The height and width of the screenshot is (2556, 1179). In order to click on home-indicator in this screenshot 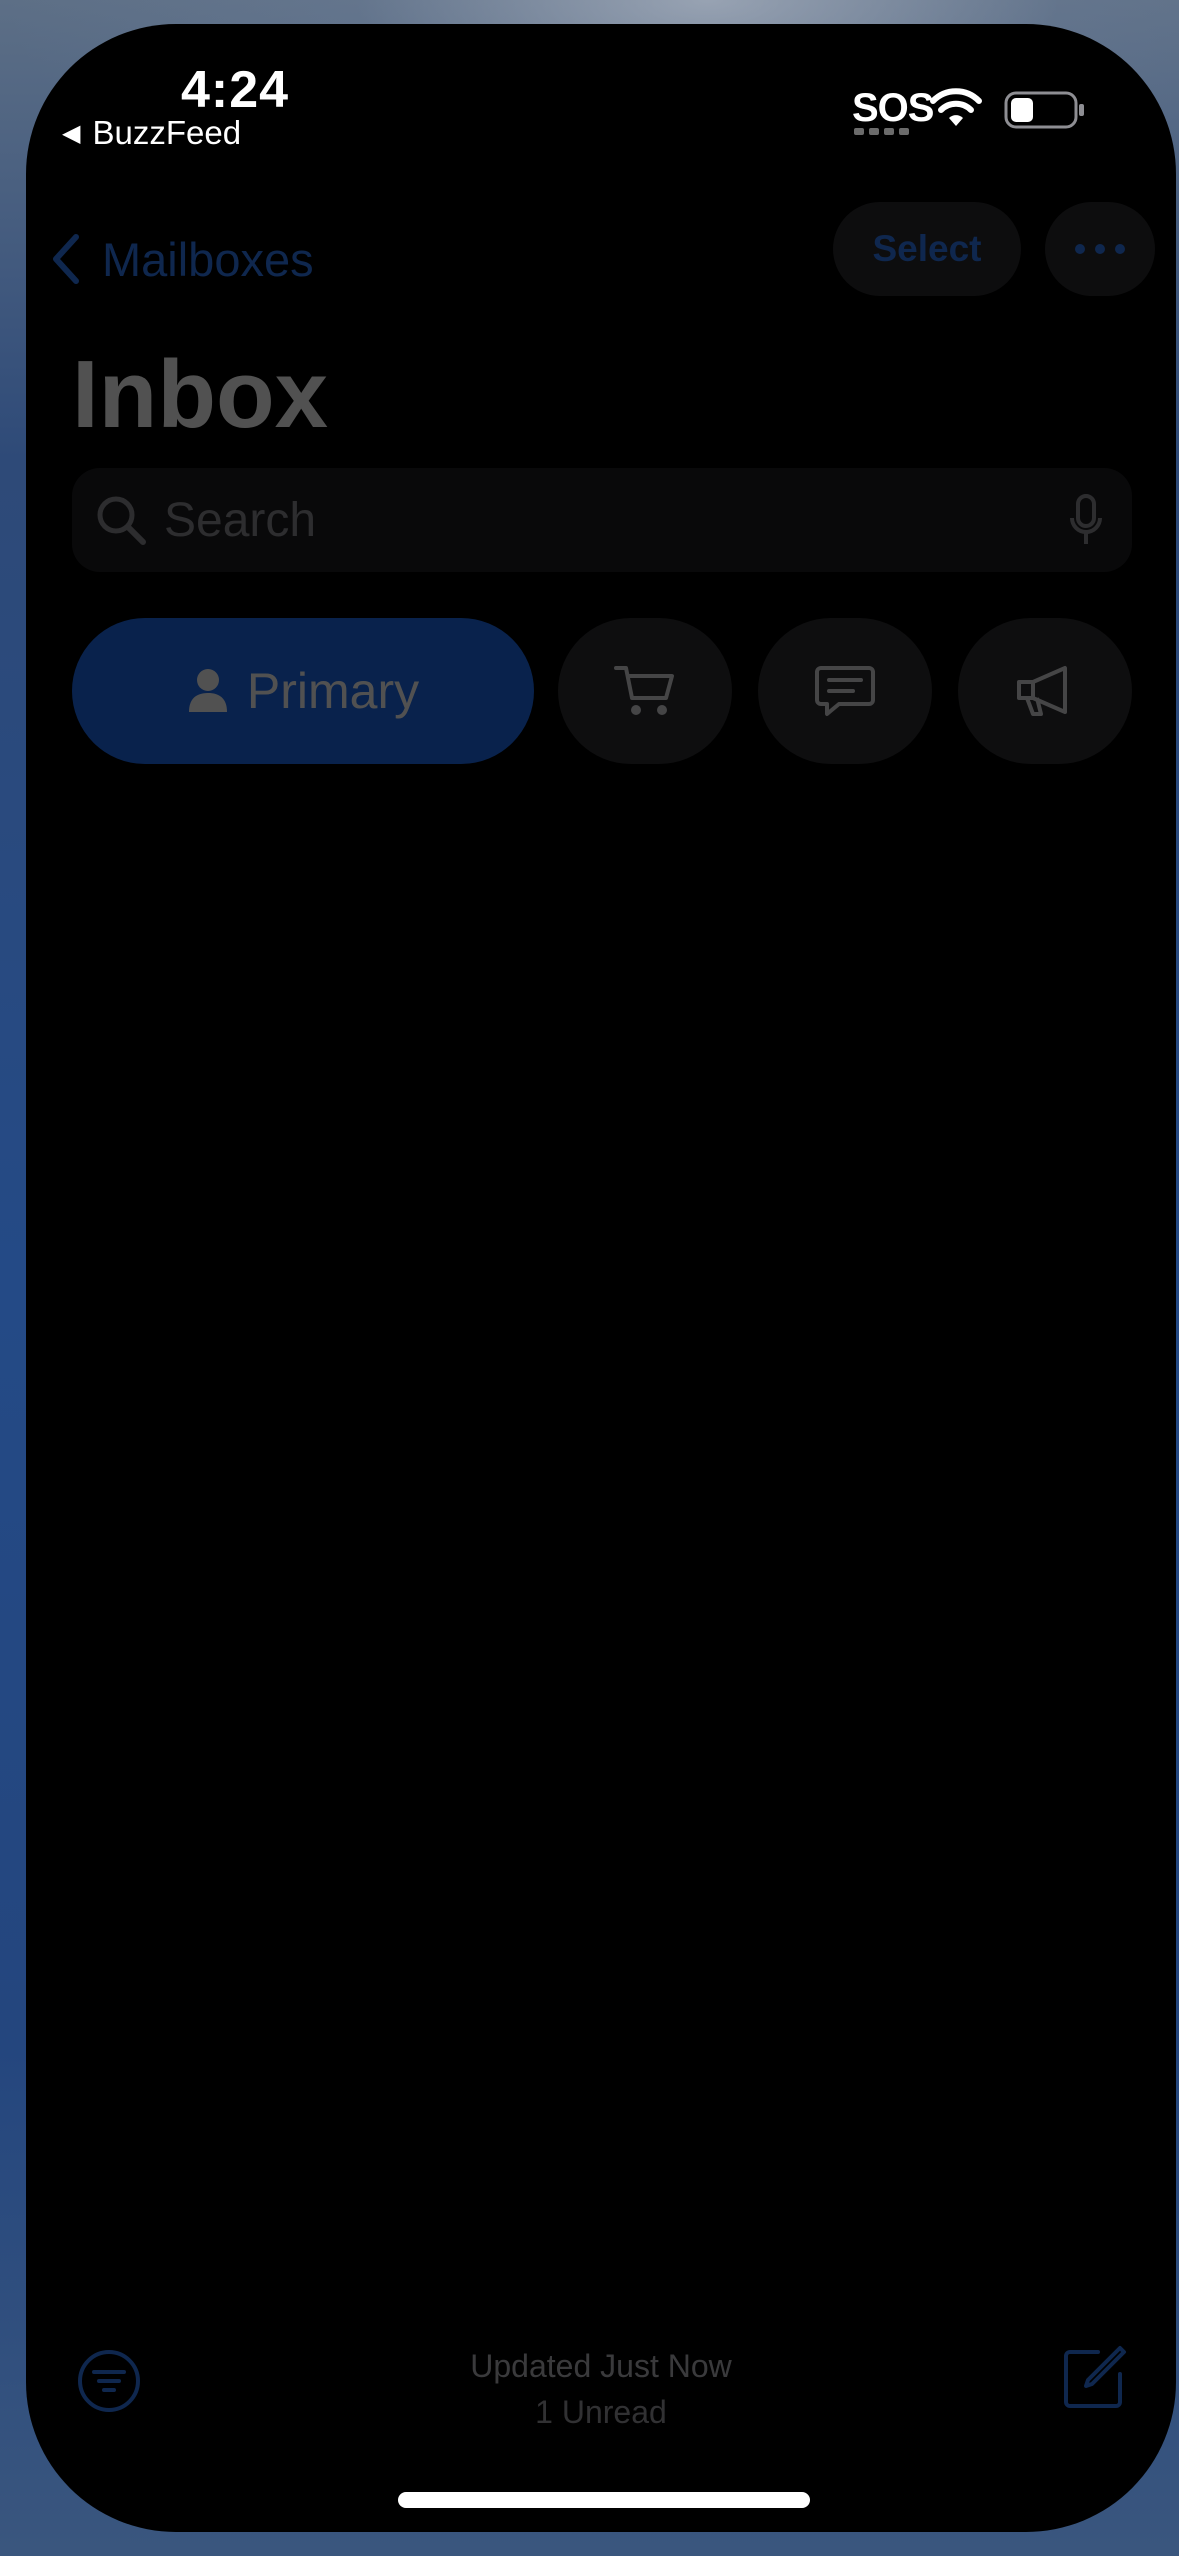, I will do `click(604, 2500)`.